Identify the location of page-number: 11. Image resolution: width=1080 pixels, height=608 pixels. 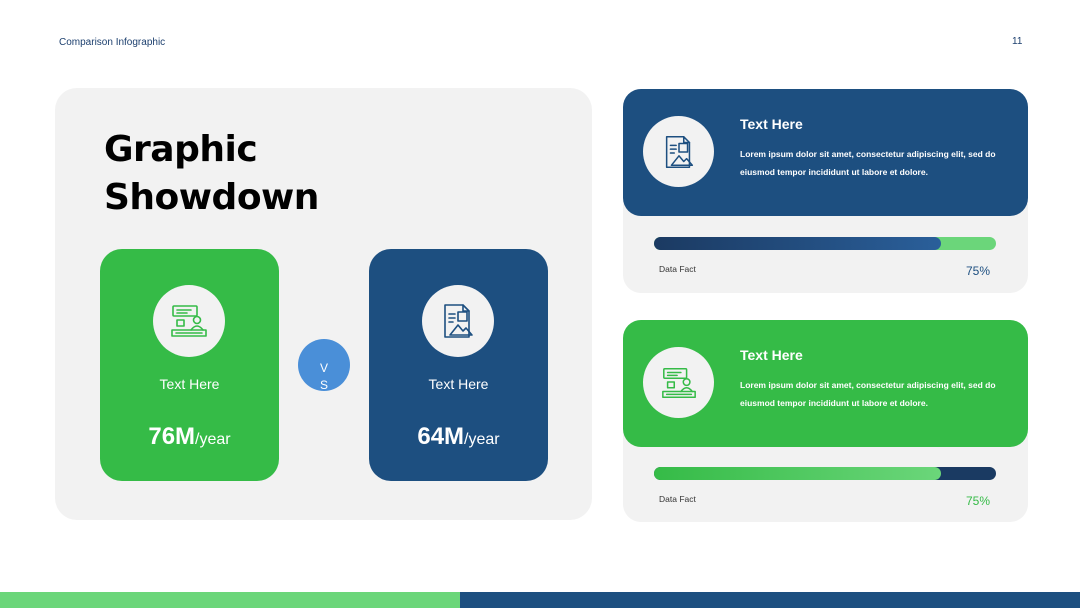
(1017, 41).